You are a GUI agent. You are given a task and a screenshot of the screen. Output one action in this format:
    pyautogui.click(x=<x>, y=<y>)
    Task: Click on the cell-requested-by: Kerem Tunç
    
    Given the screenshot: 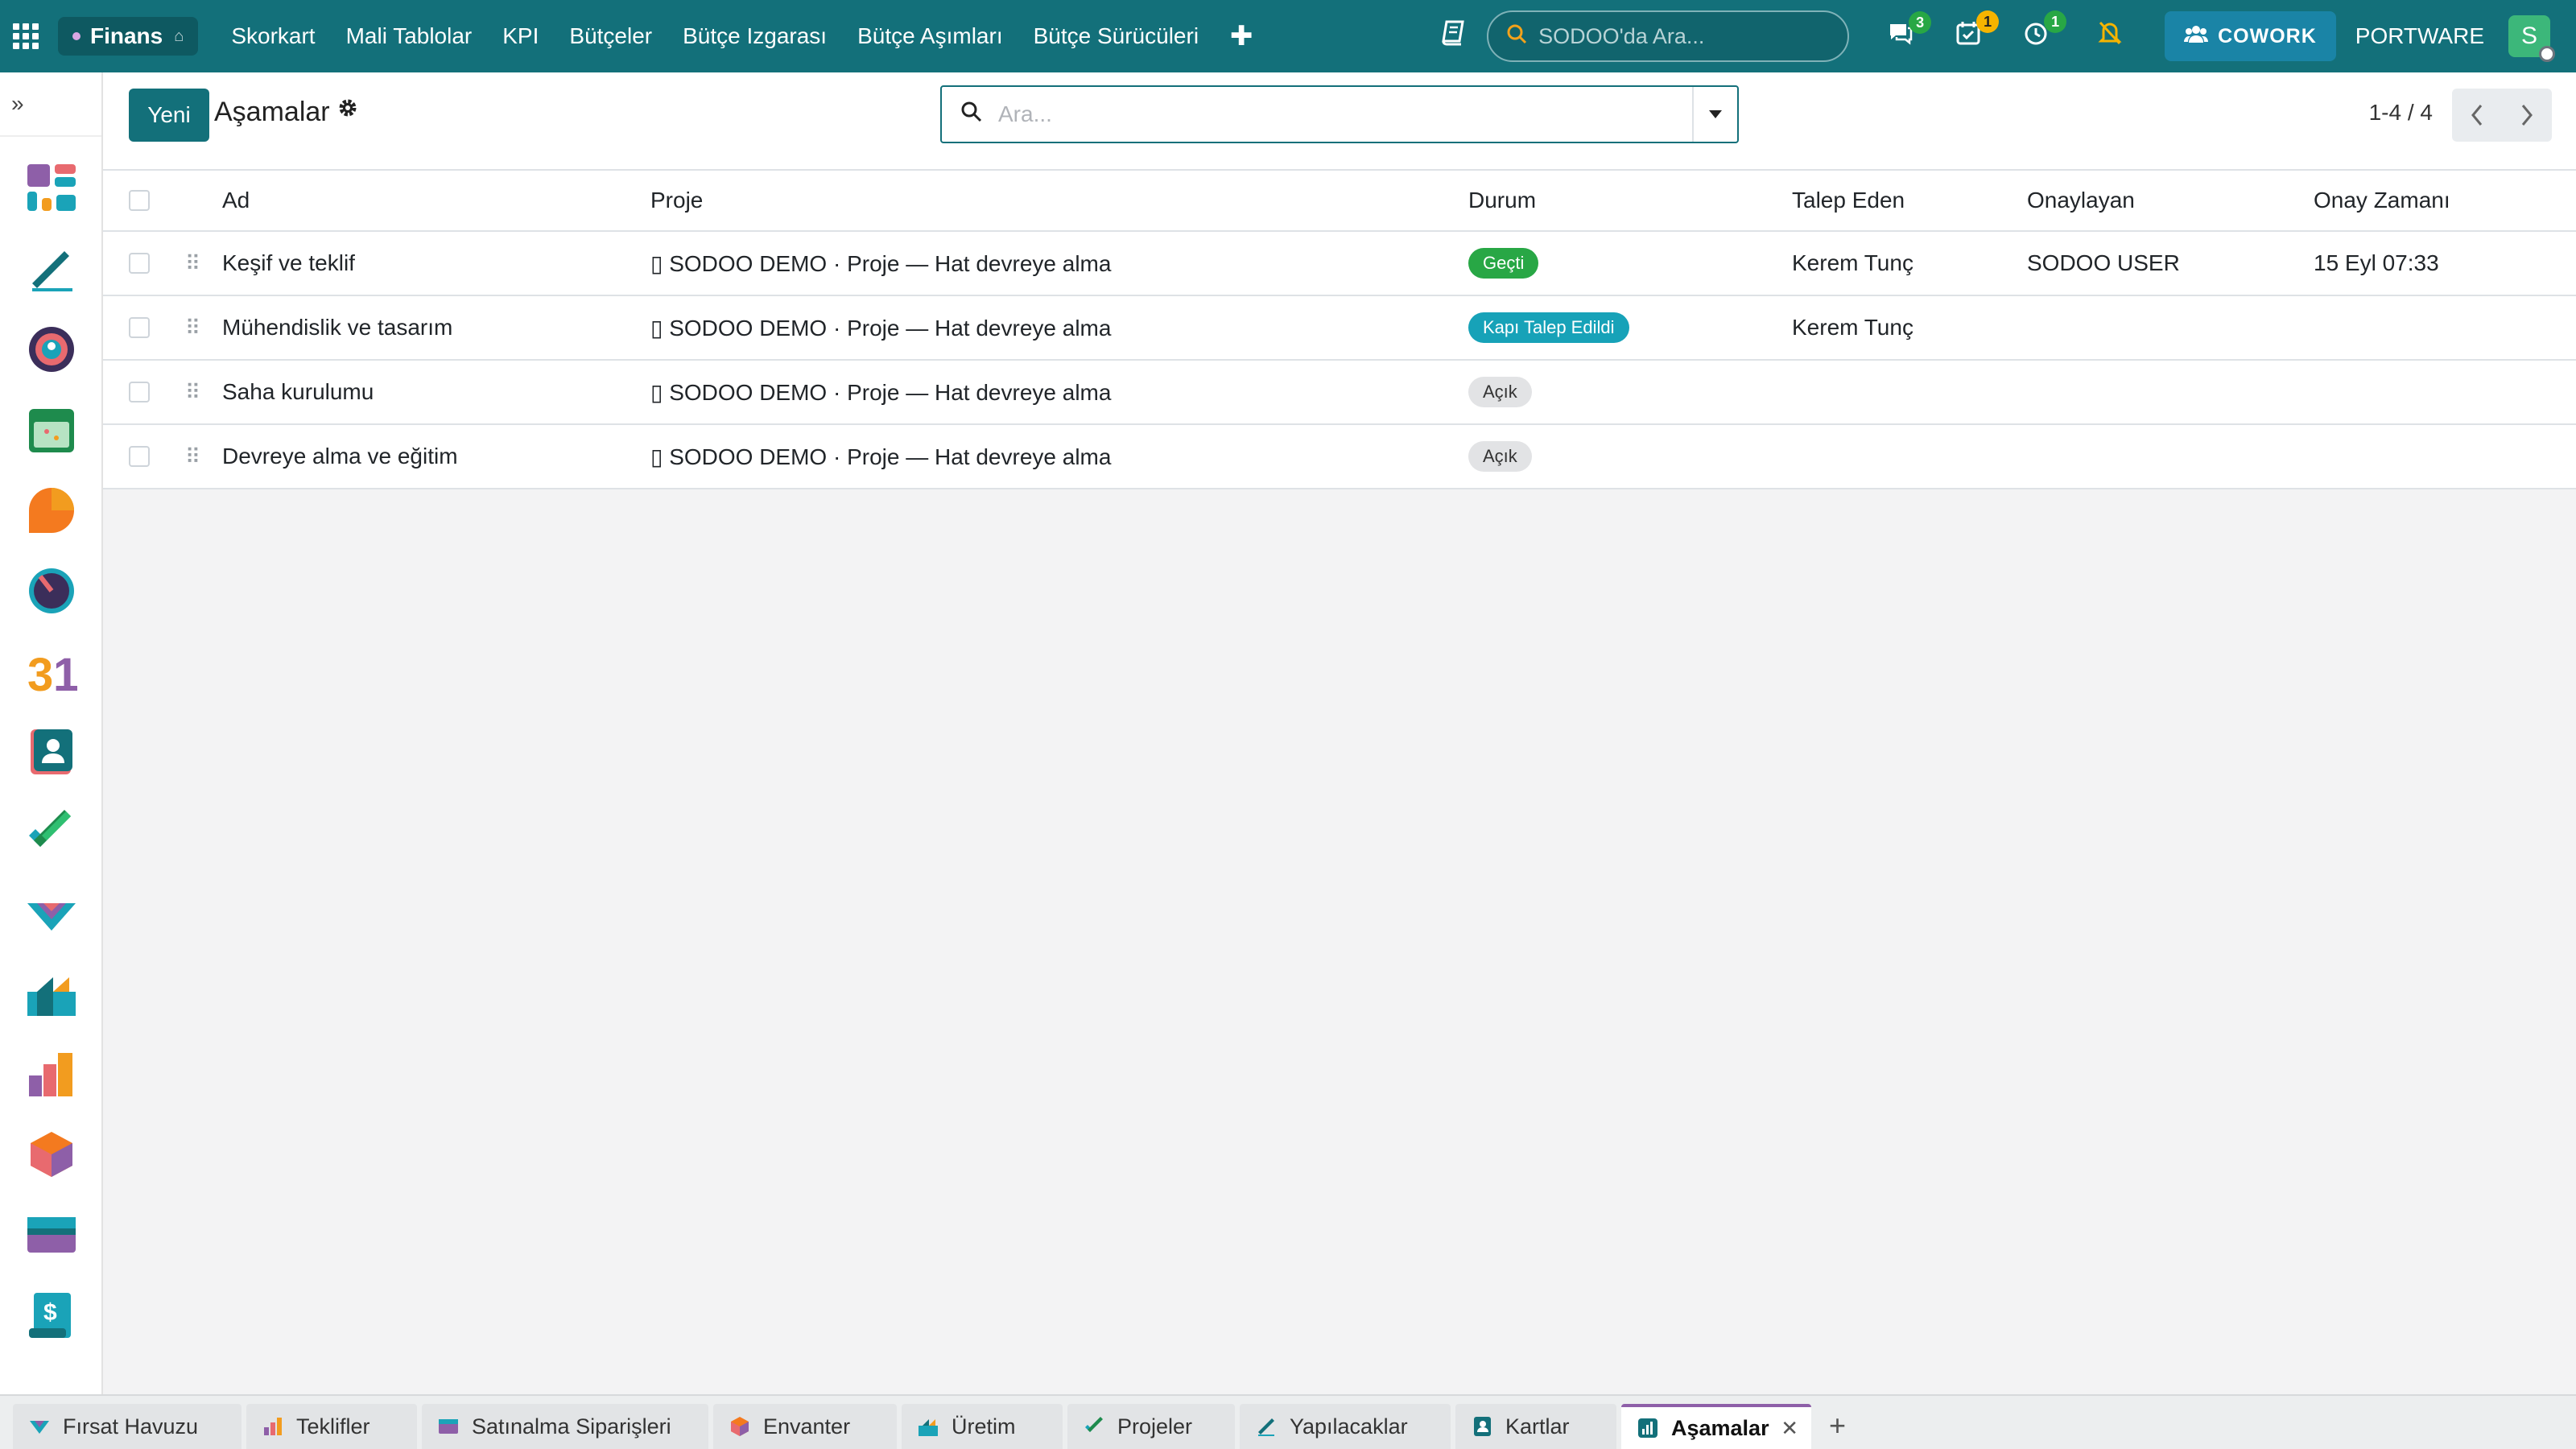 What is the action you would take?
    pyautogui.click(x=1852, y=262)
    